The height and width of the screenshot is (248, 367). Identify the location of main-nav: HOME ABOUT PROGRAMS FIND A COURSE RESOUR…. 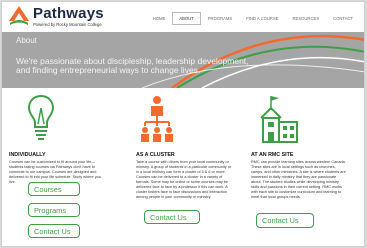
(253, 18).